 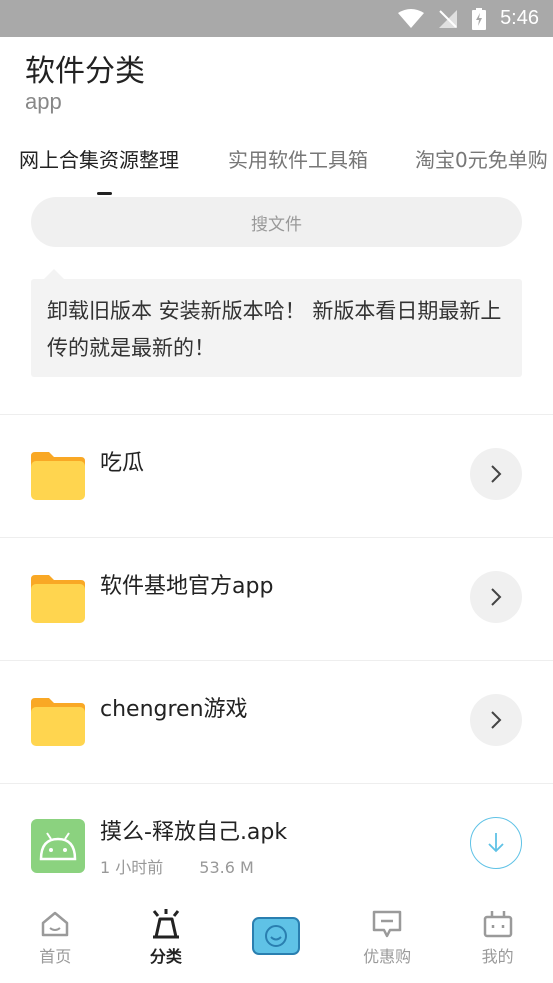 What do you see at coordinates (479, 18) in the screenshot?
I see `battery-charging-icon` at bounding box center [479, 18].